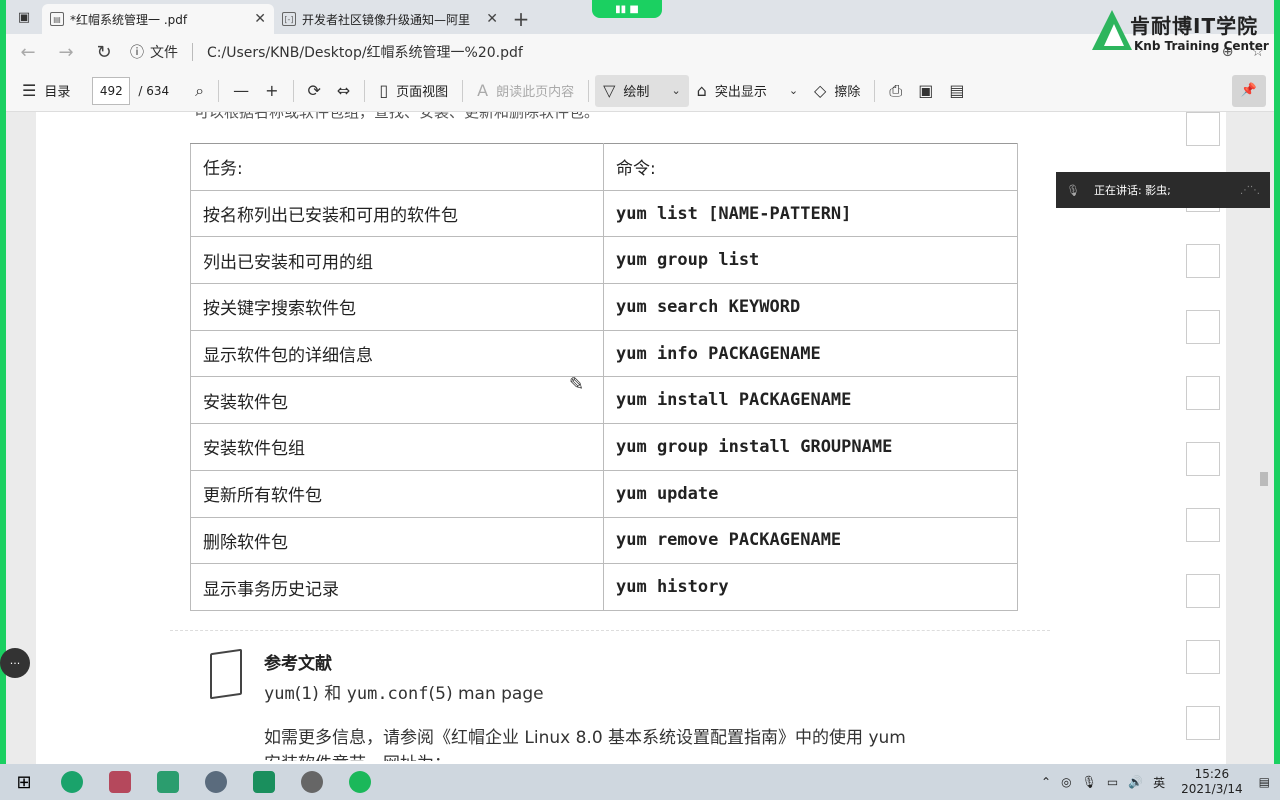 The image size is (1280, 800). Describe the element at coordinates (642, 90) in the screenshot. I see `draw-button: ▽ 绘制 ⌄` at that location.